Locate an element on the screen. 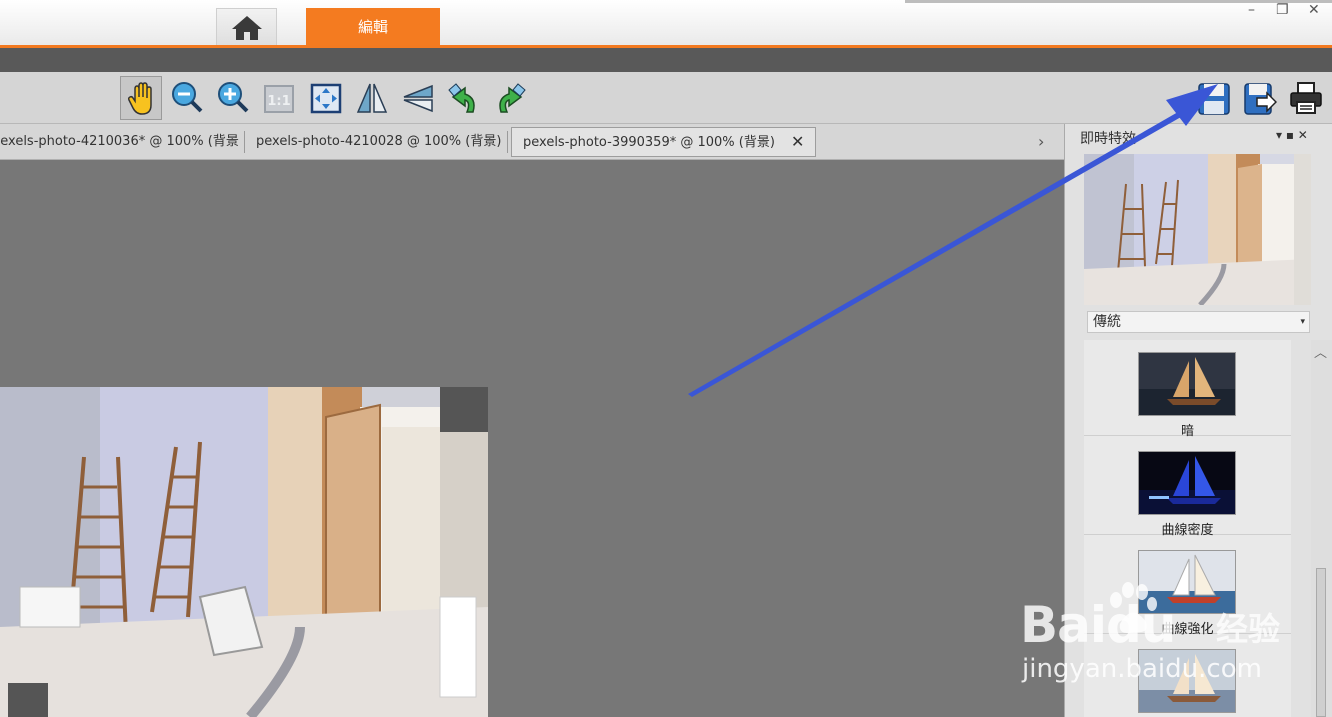 This screenshot has height=717, width=1332. effect-label: 暗 is located at coordinates (1187, 431).